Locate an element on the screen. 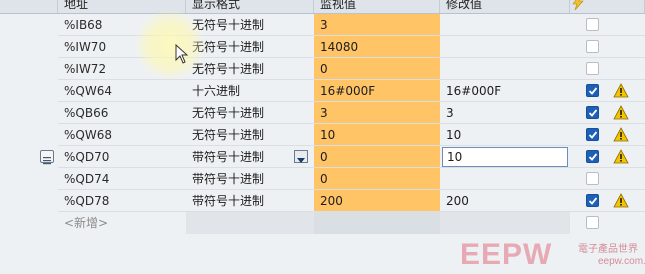 The height and width of the screenshot is (274, 645). table-row: %QB66 无符号十进制 3 3 is located at coordinates (322, 113).